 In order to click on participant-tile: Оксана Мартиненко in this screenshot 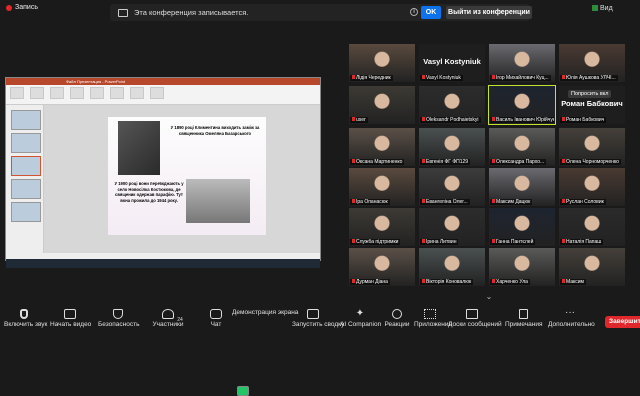, I will do `click(382, 147)`.